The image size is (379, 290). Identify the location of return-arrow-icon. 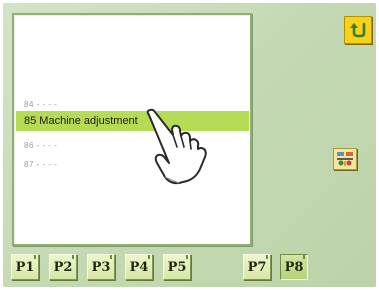
(358, 30).